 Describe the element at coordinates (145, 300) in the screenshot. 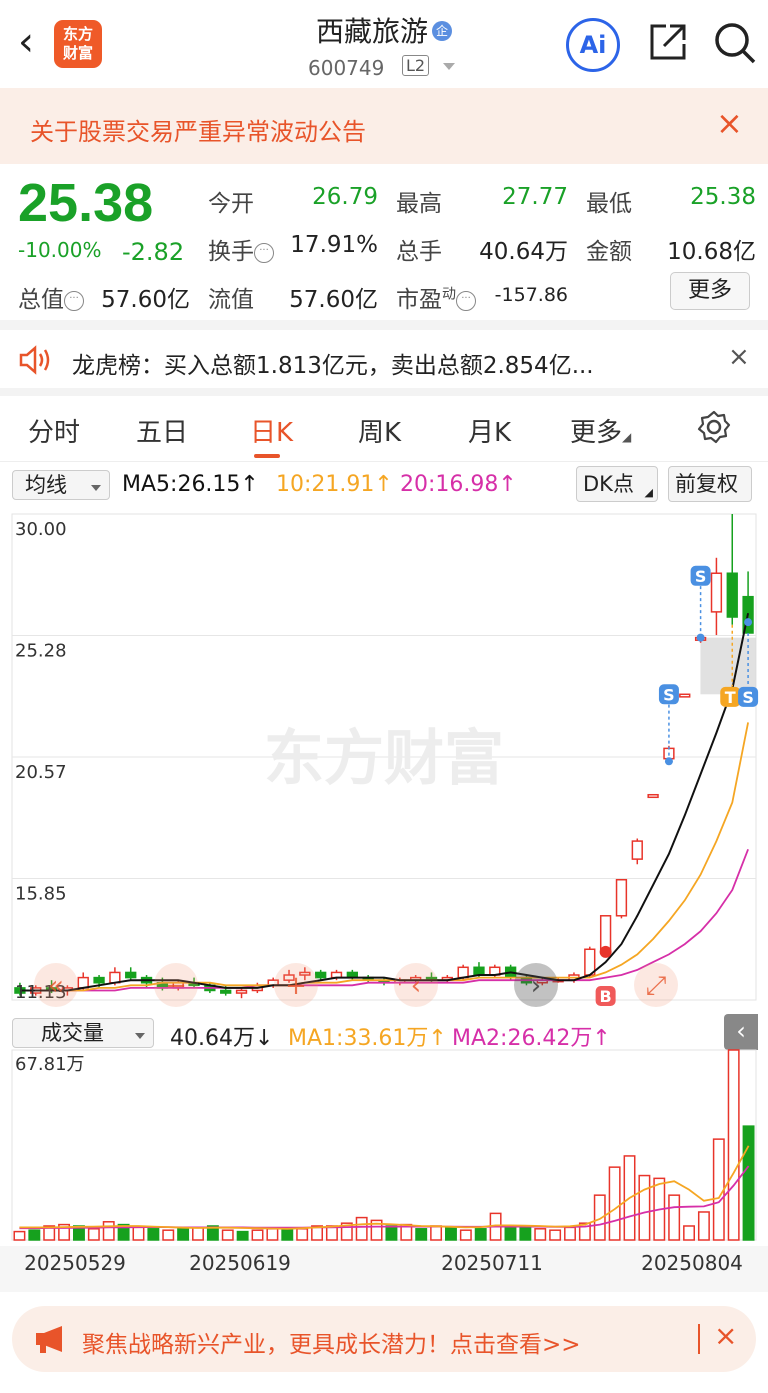

I see `mktcap-value: 57.60亿` at that location.